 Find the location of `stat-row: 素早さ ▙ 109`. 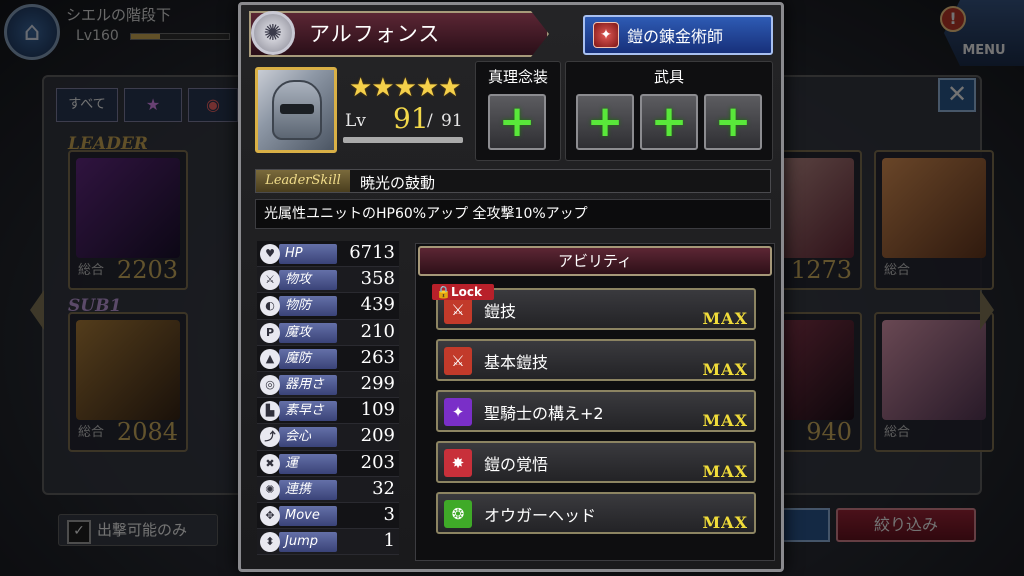

stat-row: 素早さ ▙ 109 is located at coordinates (328, 411).